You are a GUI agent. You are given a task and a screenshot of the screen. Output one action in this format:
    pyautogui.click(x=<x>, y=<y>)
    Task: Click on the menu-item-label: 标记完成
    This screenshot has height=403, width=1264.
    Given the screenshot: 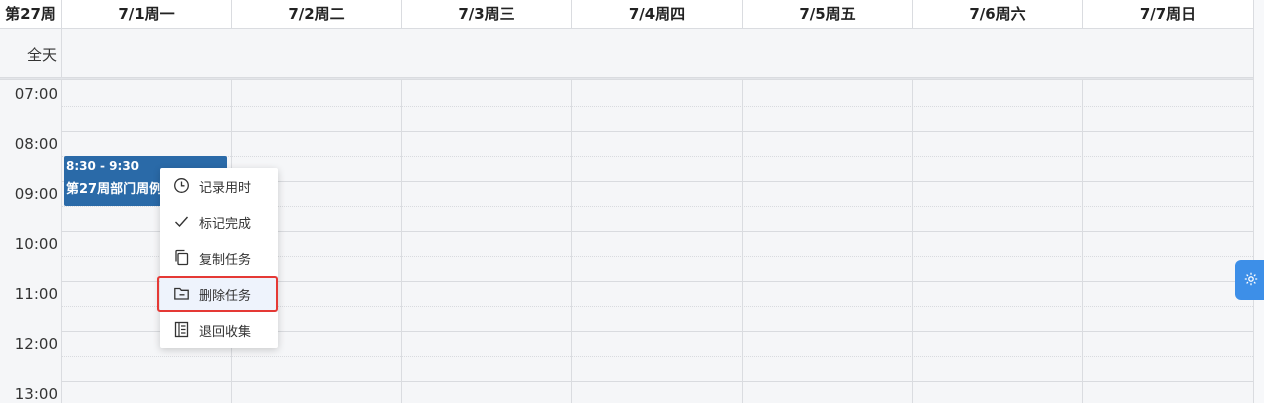 What is the action you would take?
    pyautogui.click(x=225, y=224)
    